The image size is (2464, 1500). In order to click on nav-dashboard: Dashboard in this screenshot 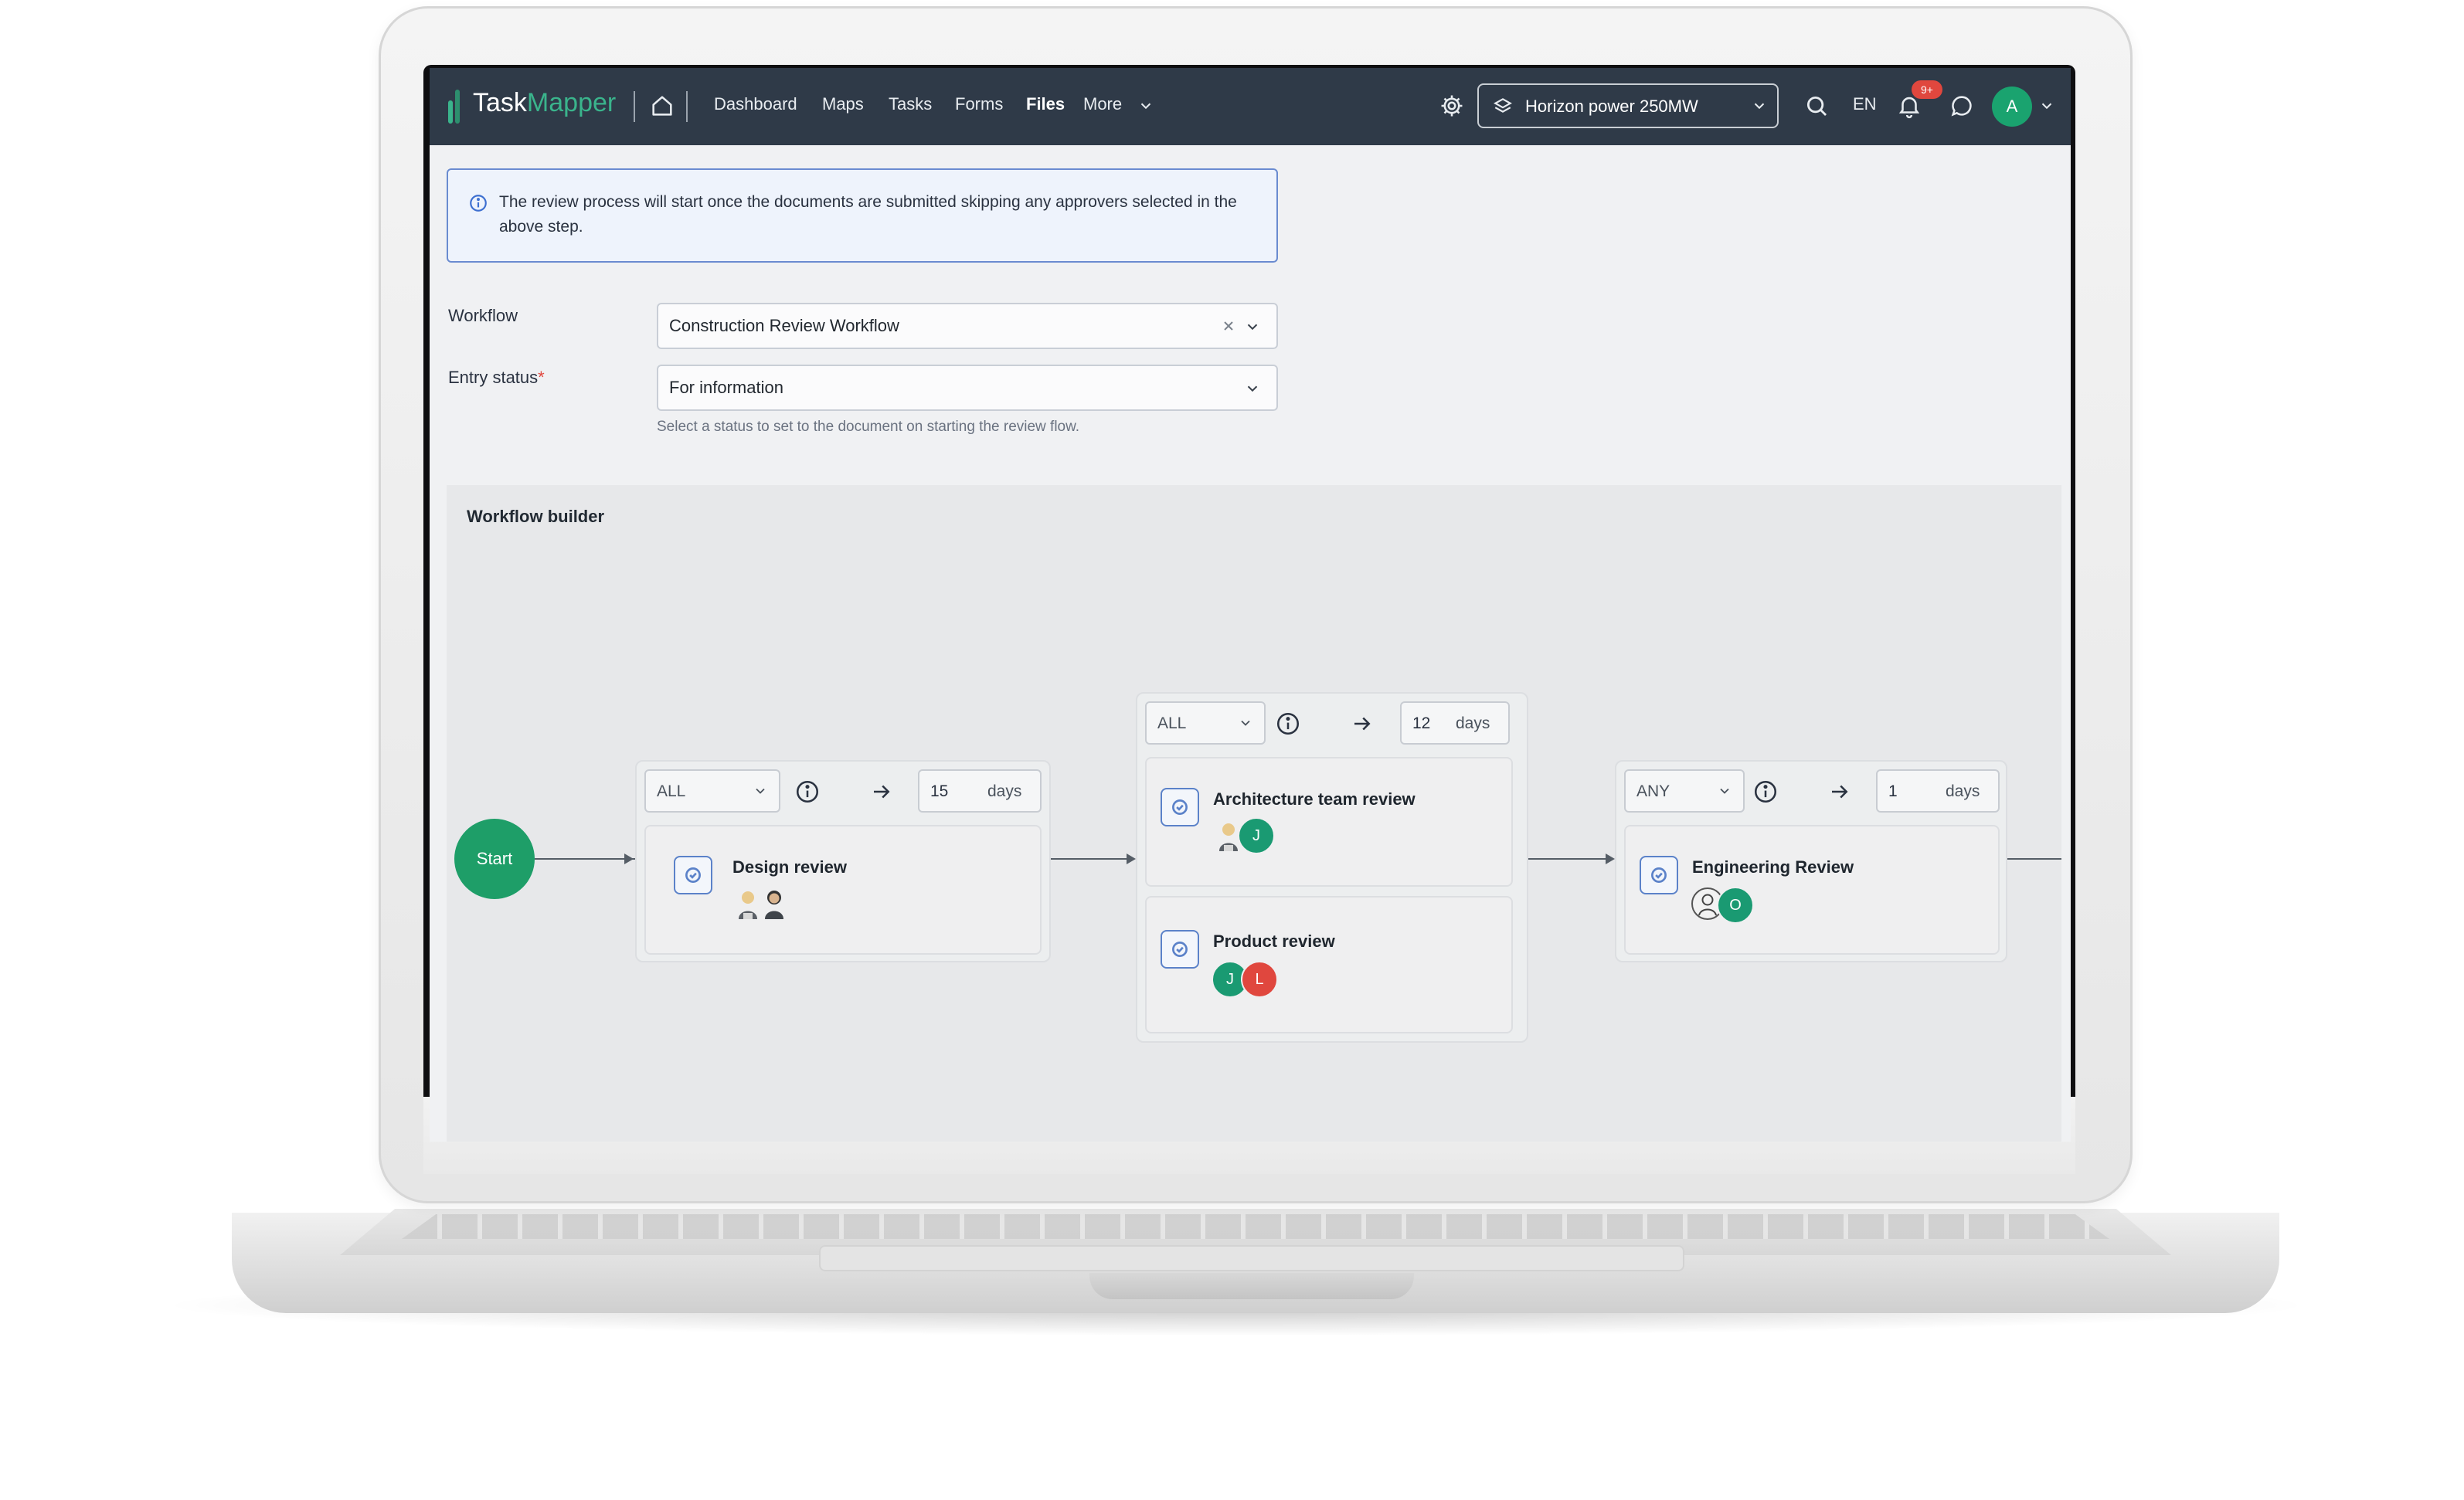, I will do `click(755, 104)`.